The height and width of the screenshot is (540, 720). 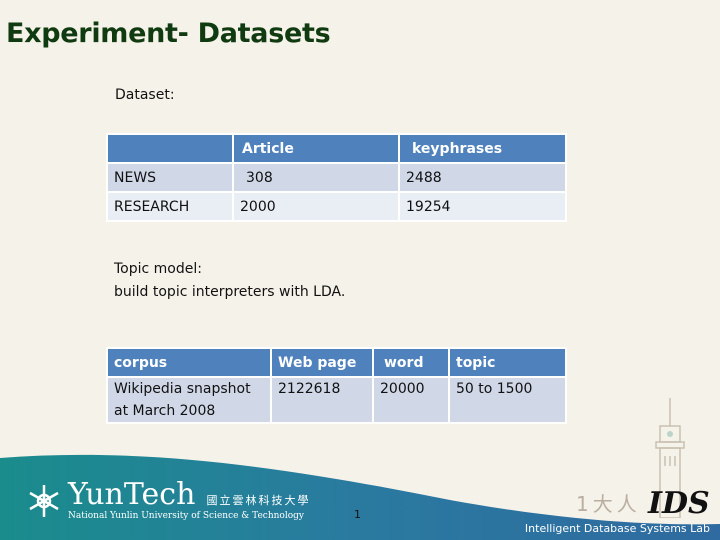 What do you see at coordinates (617, 528) in the screenshot?
I see `lab-name: Intelligent Database Systems Lab` at bounding box center [617, 528].